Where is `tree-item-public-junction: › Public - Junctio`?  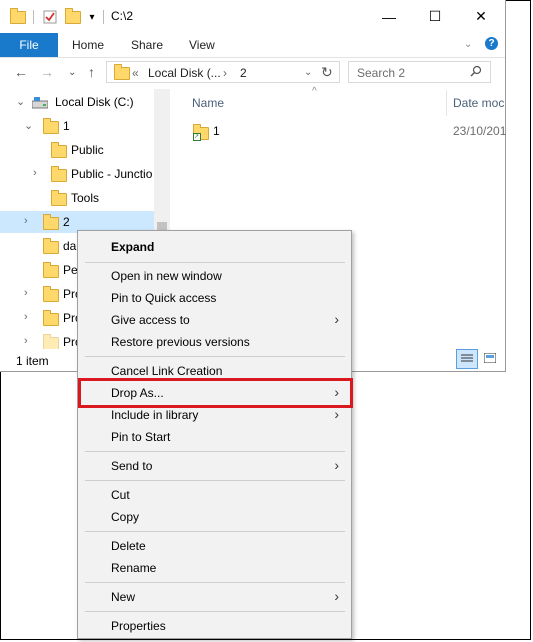 tree-item-public-junction: › Public - Junctio is located at coordinates (77, 174).